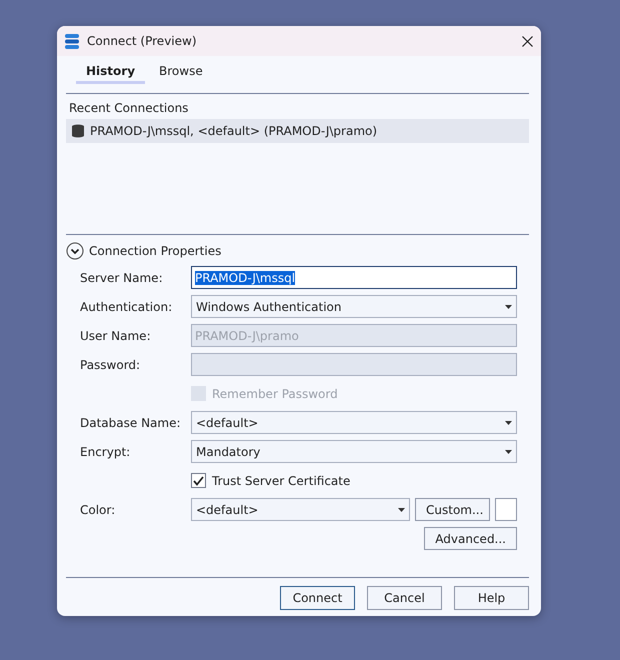  Describe the element at coordinates (275, 393) in the screenshot. I see `checkbox-label: Remember Password` at that location.